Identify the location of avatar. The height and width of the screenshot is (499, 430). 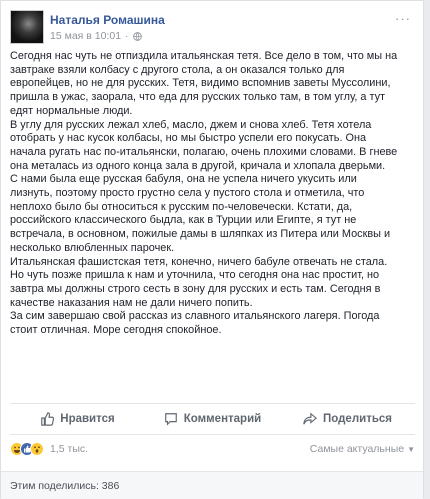
(27, 27).